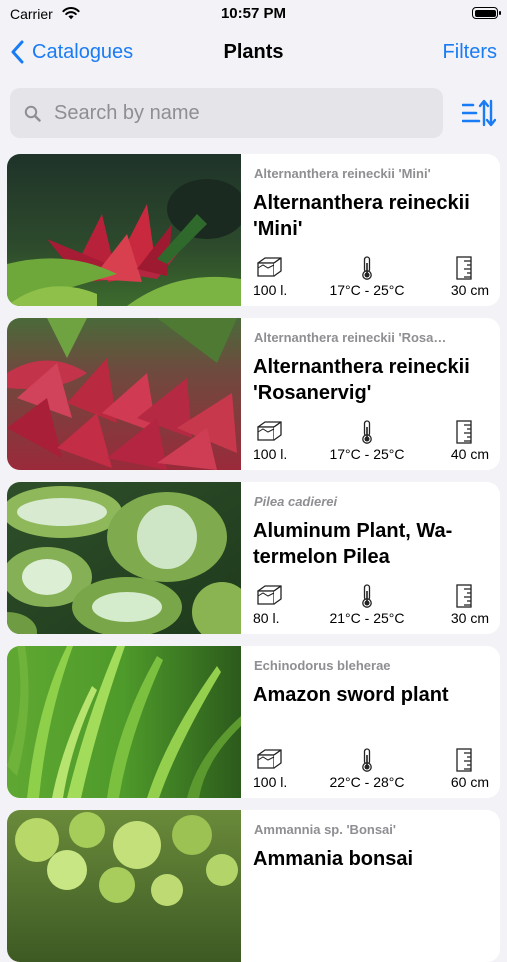  I want to click on search-icon, so click(32, 113).